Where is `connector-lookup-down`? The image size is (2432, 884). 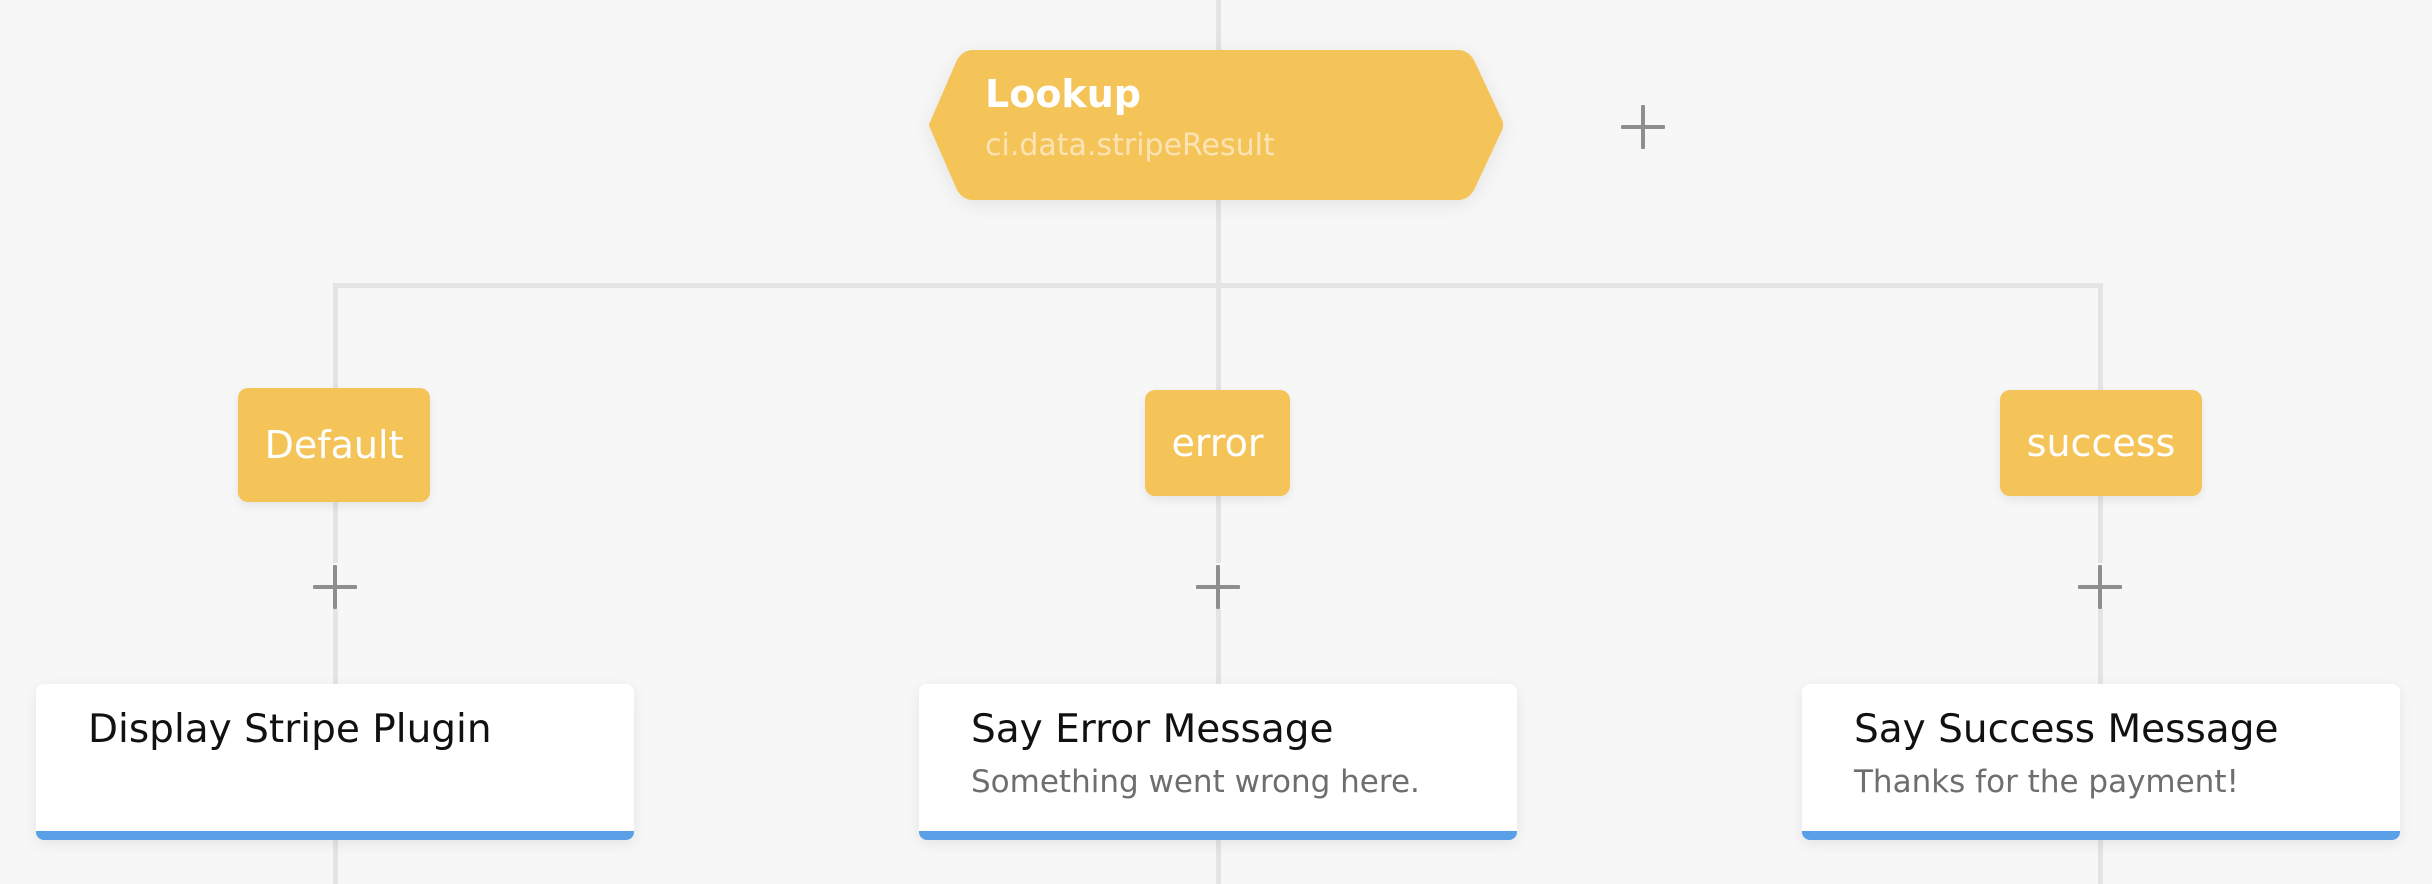
connector-lookup-down is located at coordinates (1218, 244).